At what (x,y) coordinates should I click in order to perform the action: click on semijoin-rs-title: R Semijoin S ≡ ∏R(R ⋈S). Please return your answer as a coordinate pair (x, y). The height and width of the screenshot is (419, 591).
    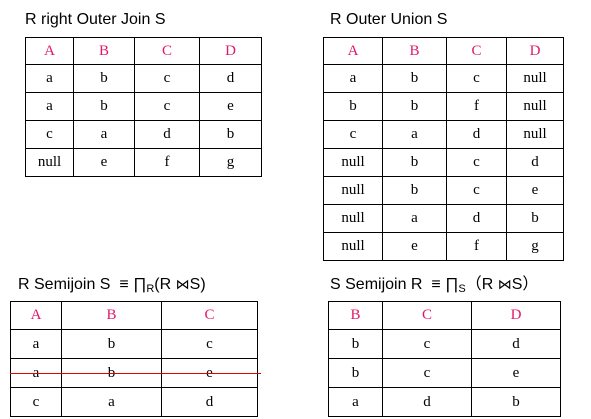
    Looking at the image, I should click on (112, 287).